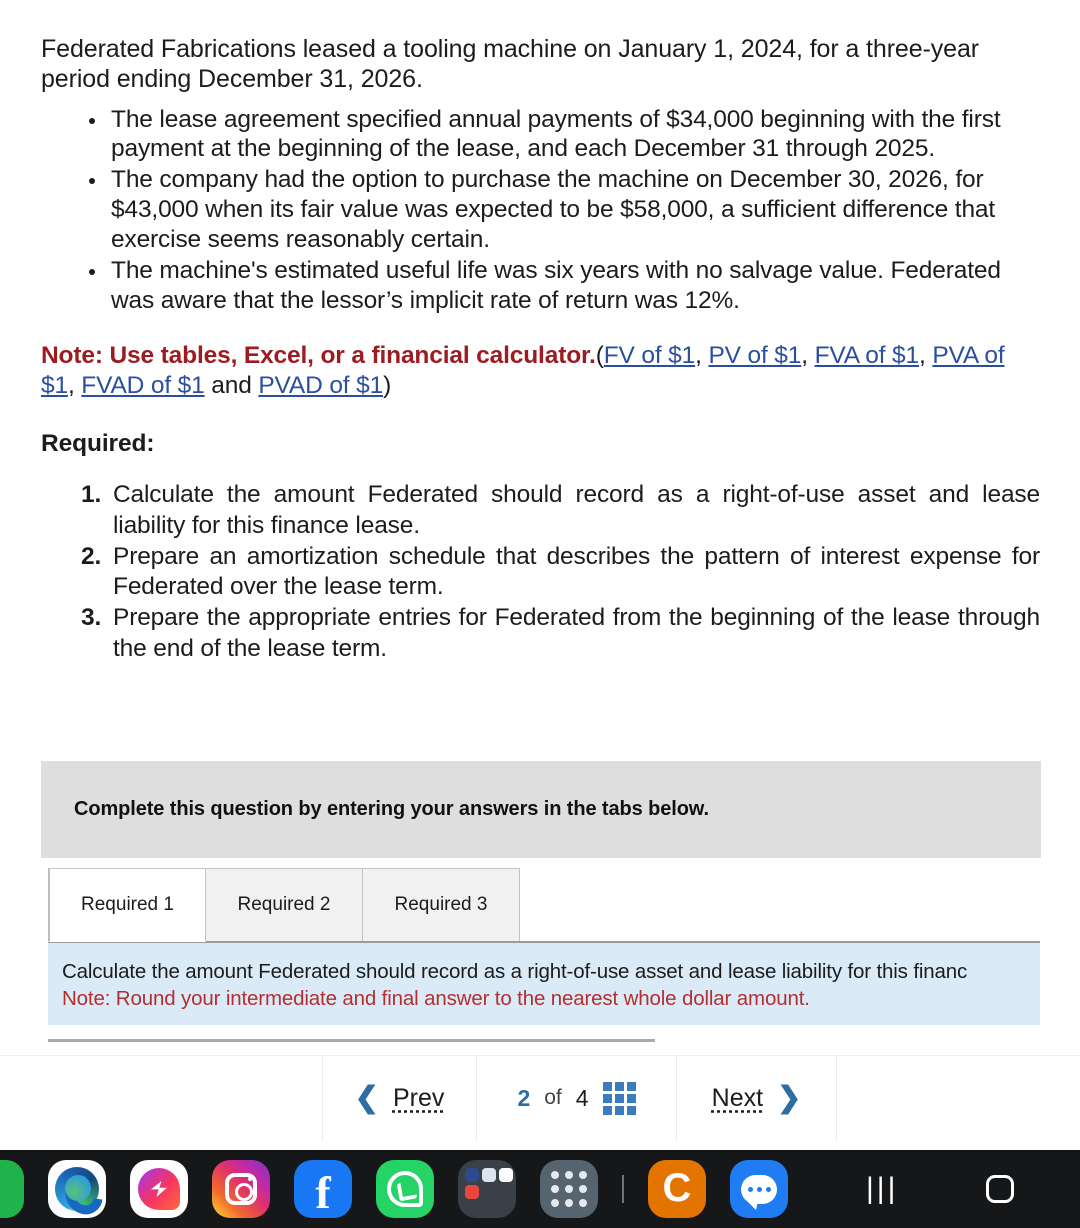 The width and height of the screenshot is (1080, 1228). What do you see at coordinates (1000, 1189) in the screenshot?
I see `home-icon` at bounding box center [1000, 1189].